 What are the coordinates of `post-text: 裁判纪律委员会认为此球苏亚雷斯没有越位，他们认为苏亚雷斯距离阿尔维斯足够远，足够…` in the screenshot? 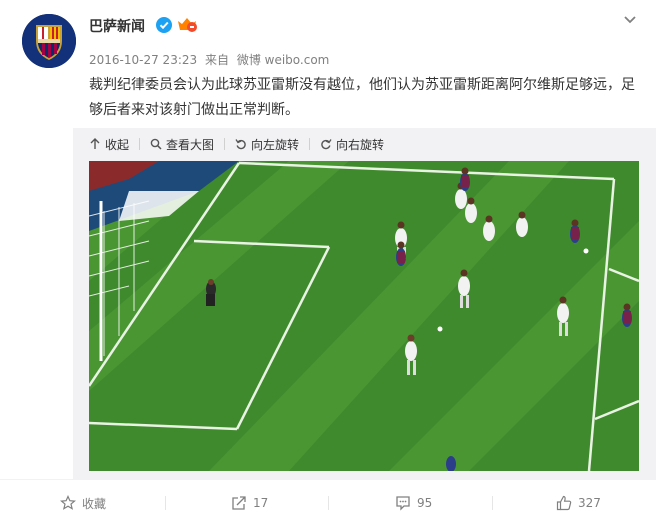 It's located at (362, 97).